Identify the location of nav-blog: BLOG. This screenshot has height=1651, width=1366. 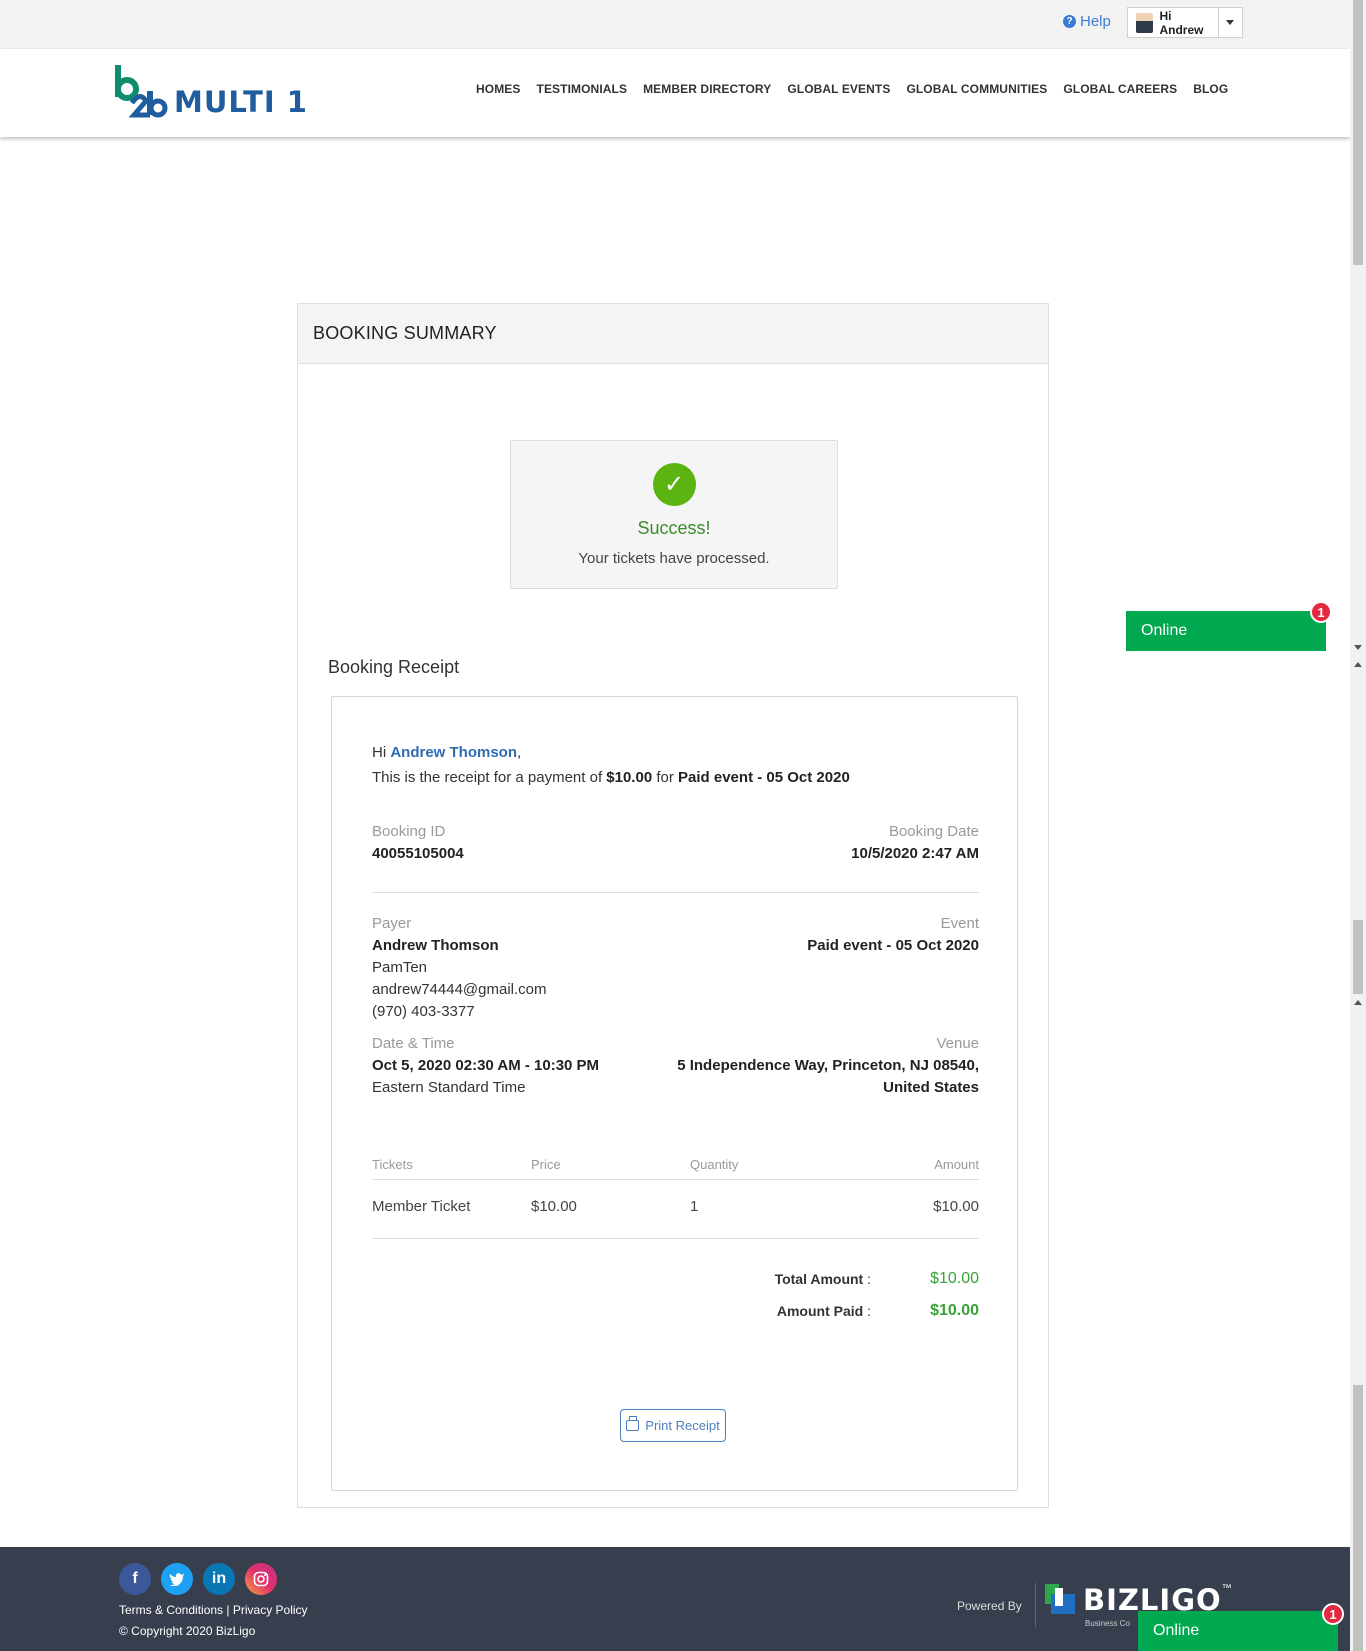
(1210, 89).